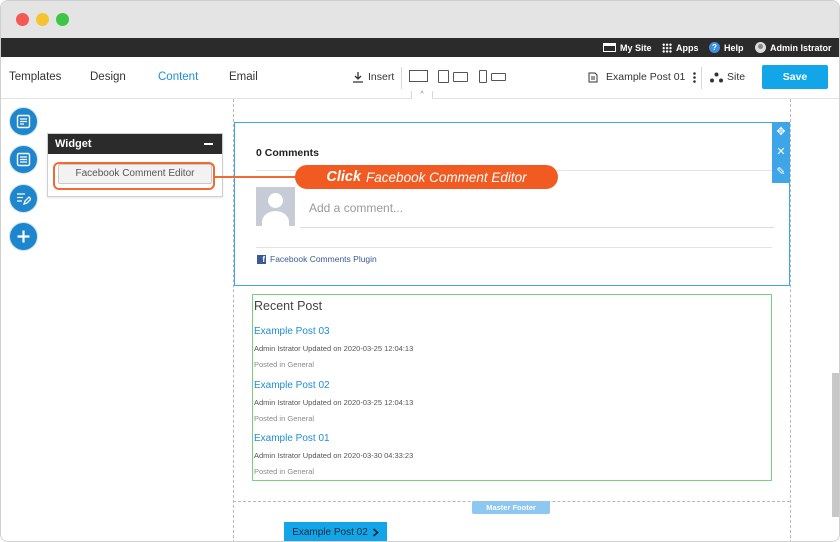 This screenshot has width=840, height=542. I want to click on tablet-icon, so click(443, 76).